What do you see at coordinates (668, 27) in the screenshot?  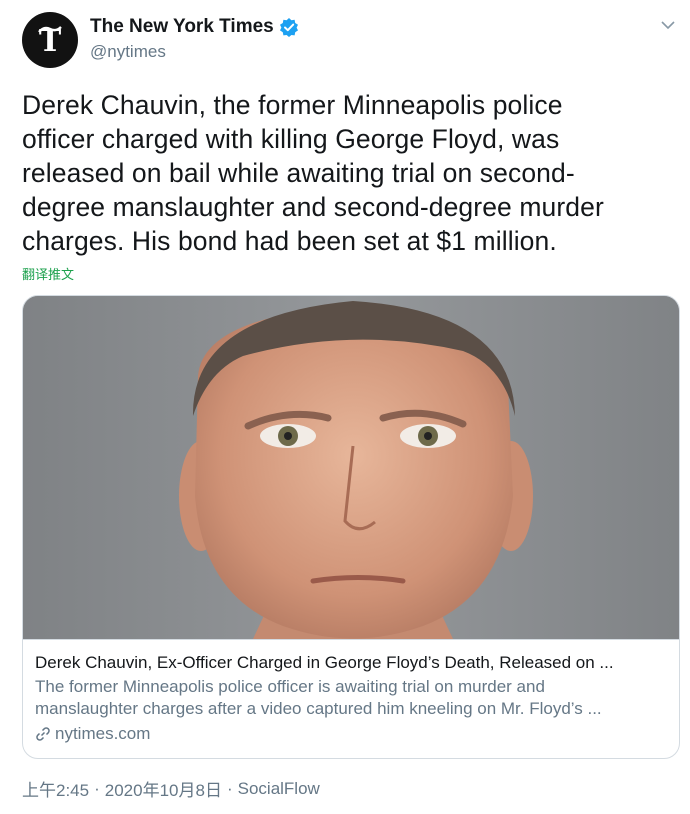 I see `chevron-down-icon` at bounding box center [668, 27].